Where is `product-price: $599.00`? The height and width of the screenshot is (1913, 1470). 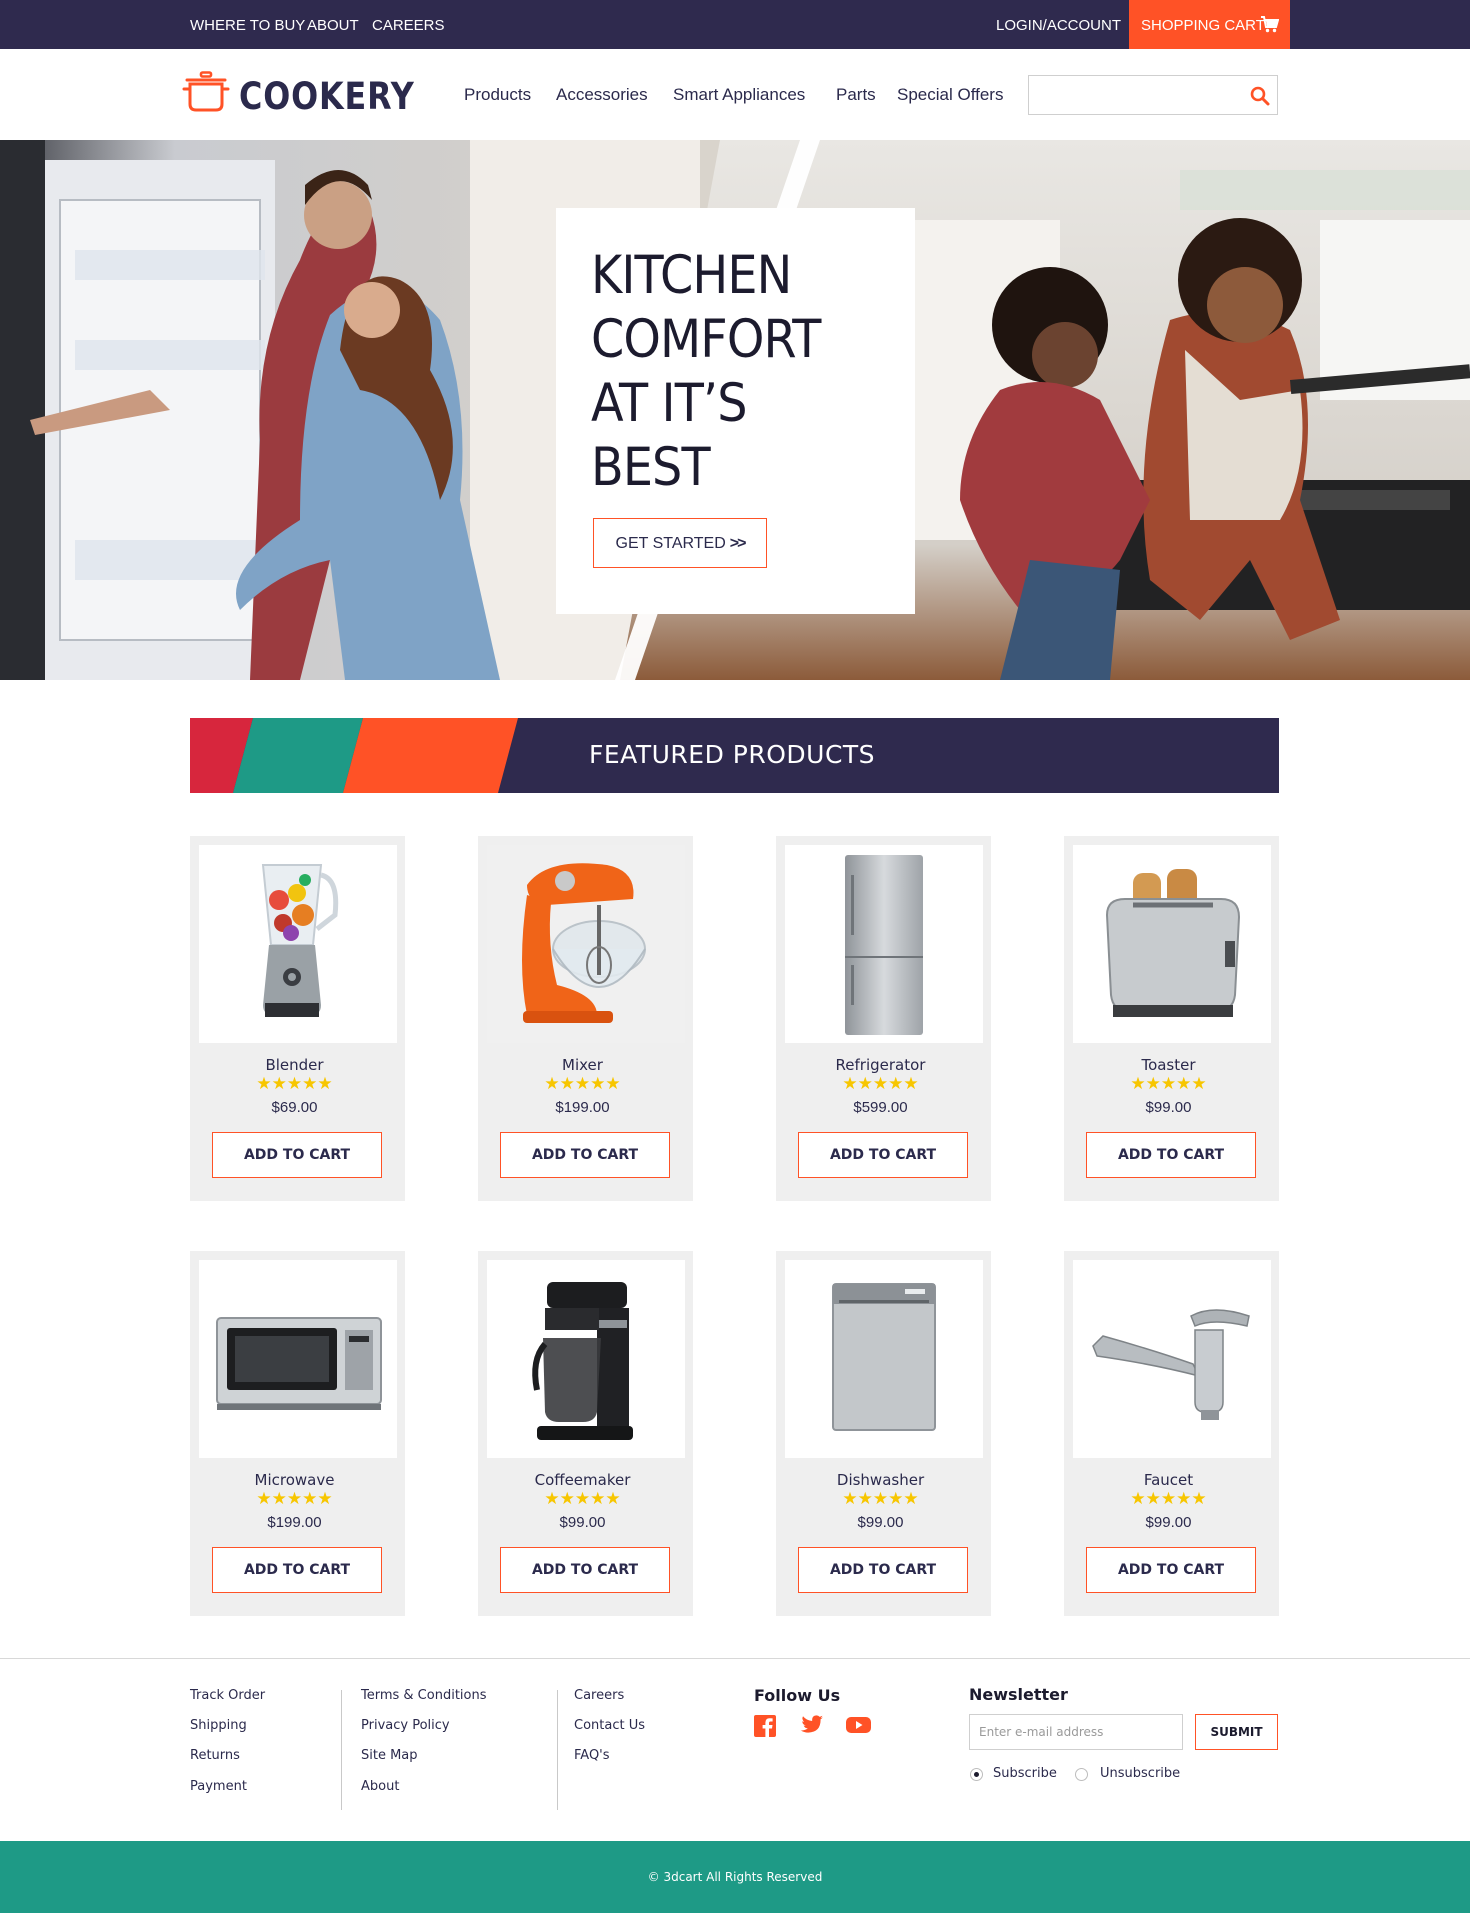 product-price: $599.00 is located at coordinates (880, 1107).